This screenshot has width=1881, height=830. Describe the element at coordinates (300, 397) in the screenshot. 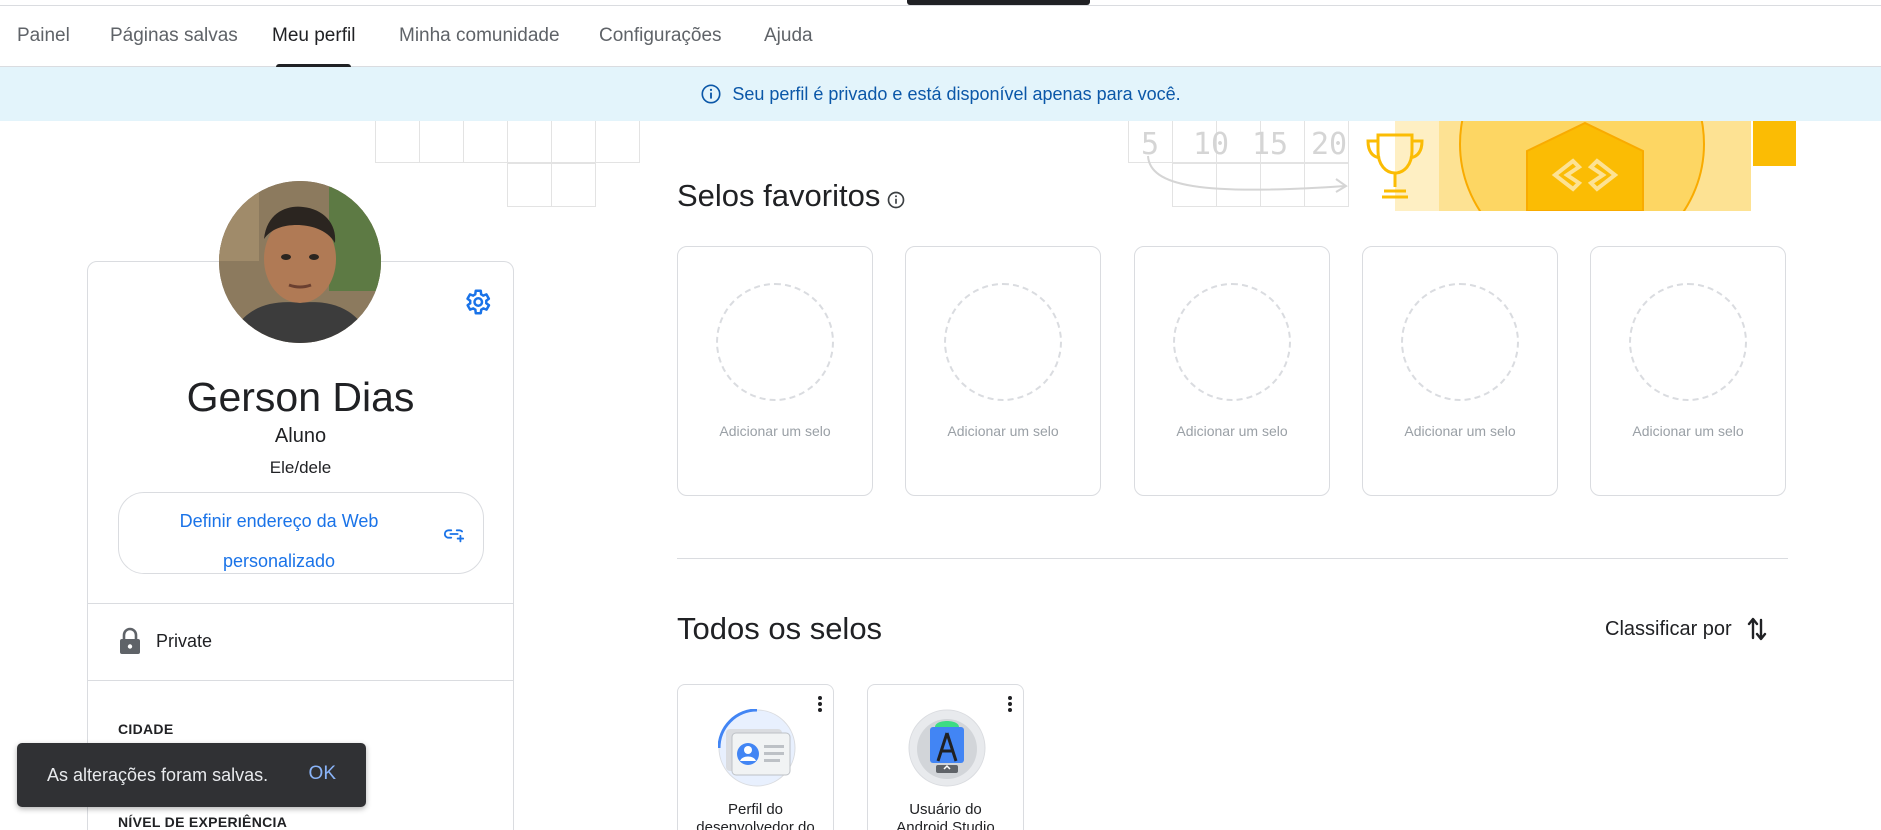

I see `profile-name: Gerson Dias` at that location.